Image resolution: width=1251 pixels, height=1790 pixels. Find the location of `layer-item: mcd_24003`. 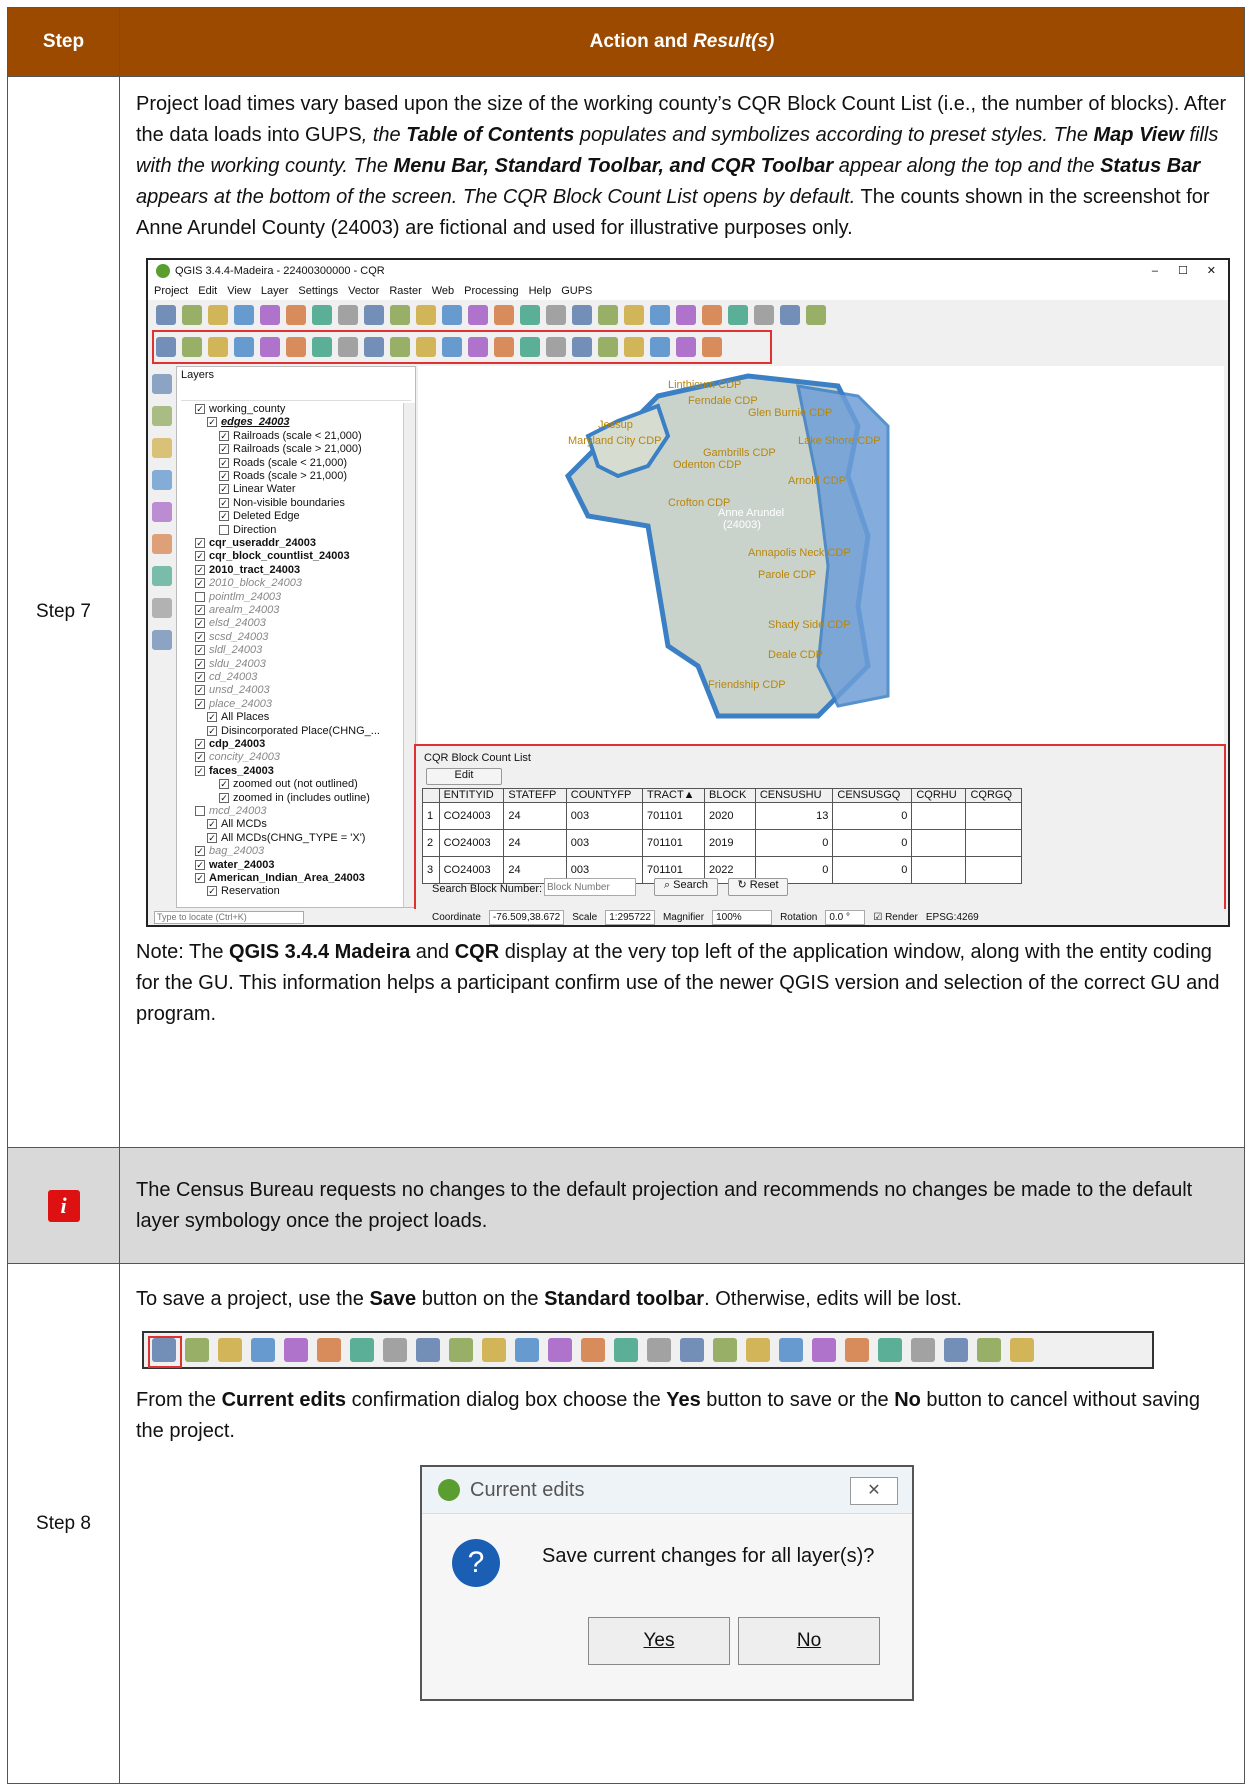

layer-item: mcd_24003 is located at coordinates (231, 811).